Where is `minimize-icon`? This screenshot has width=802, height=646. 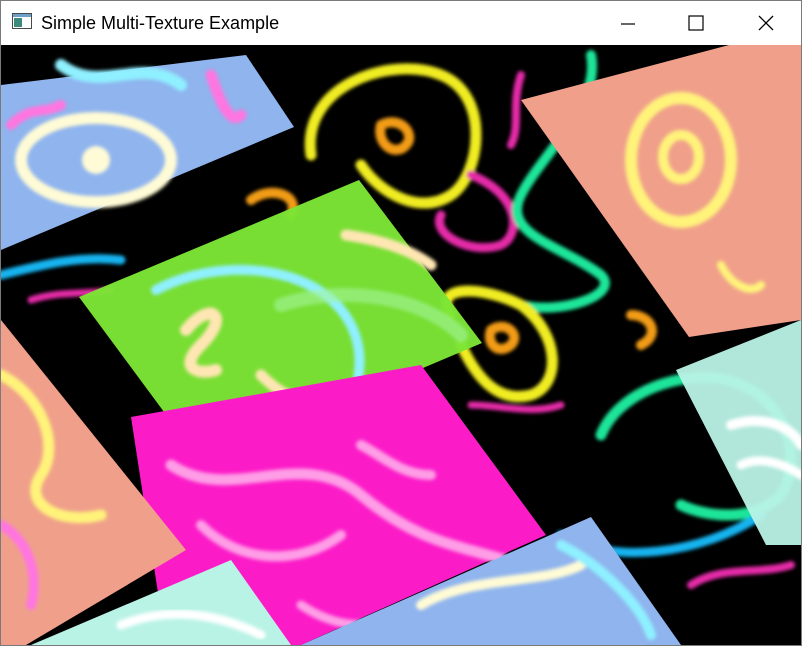
minimize-icon is located at coordinates (628, 23).